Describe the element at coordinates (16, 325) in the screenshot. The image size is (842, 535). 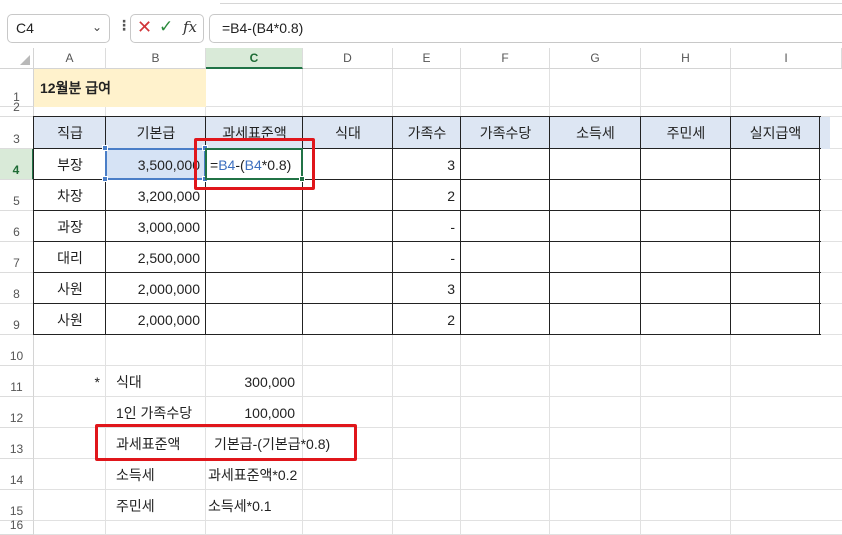
I see `row-number: 9` at that location.